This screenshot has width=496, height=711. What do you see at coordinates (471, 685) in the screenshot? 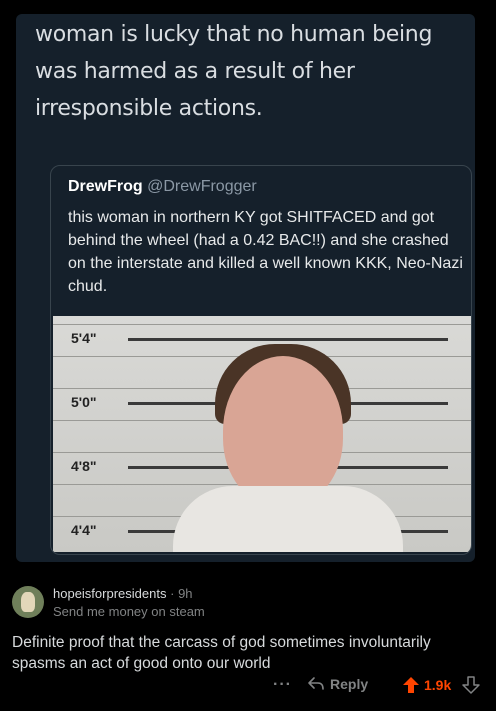
I see `downvote-icon` at bounding box center [471, 685].